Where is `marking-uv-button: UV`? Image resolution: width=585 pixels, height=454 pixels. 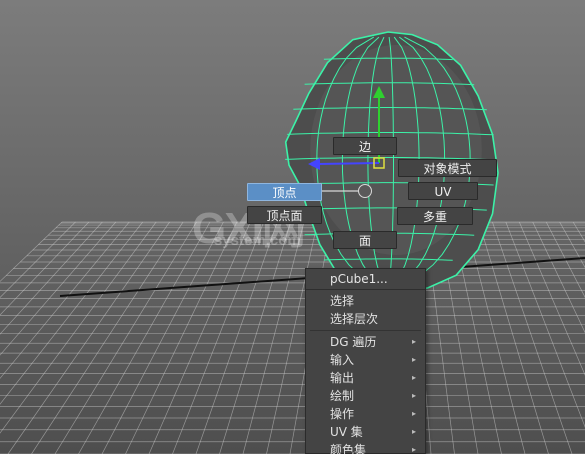 marking-uv-button: UV is located at coordinates (443, 191).